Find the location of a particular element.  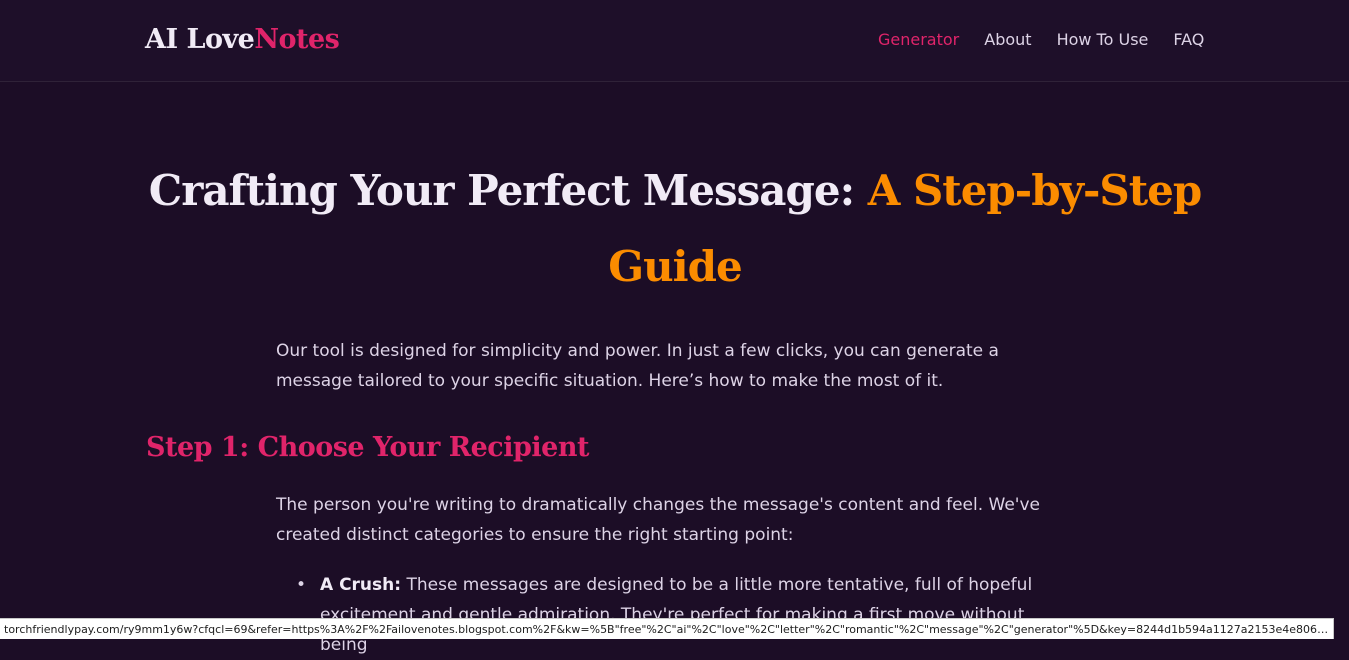

nav-link-faq: FAQ is located at coordinates (1188, 39).